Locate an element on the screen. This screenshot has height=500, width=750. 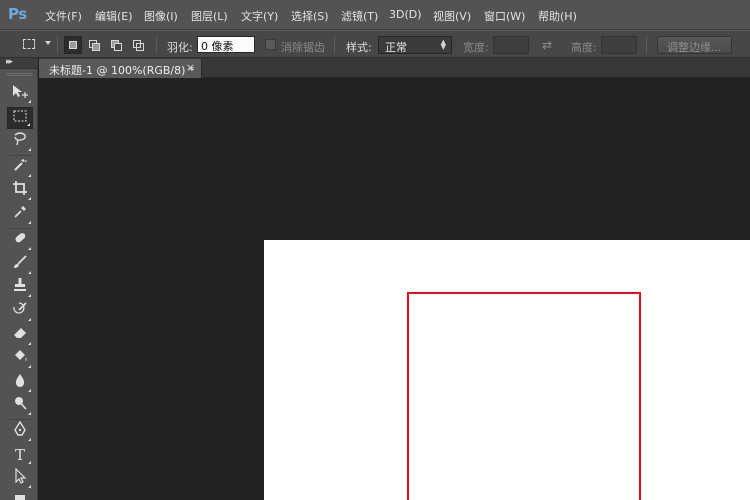
subtract-from-selection-button is located at coordinates (116, 45).